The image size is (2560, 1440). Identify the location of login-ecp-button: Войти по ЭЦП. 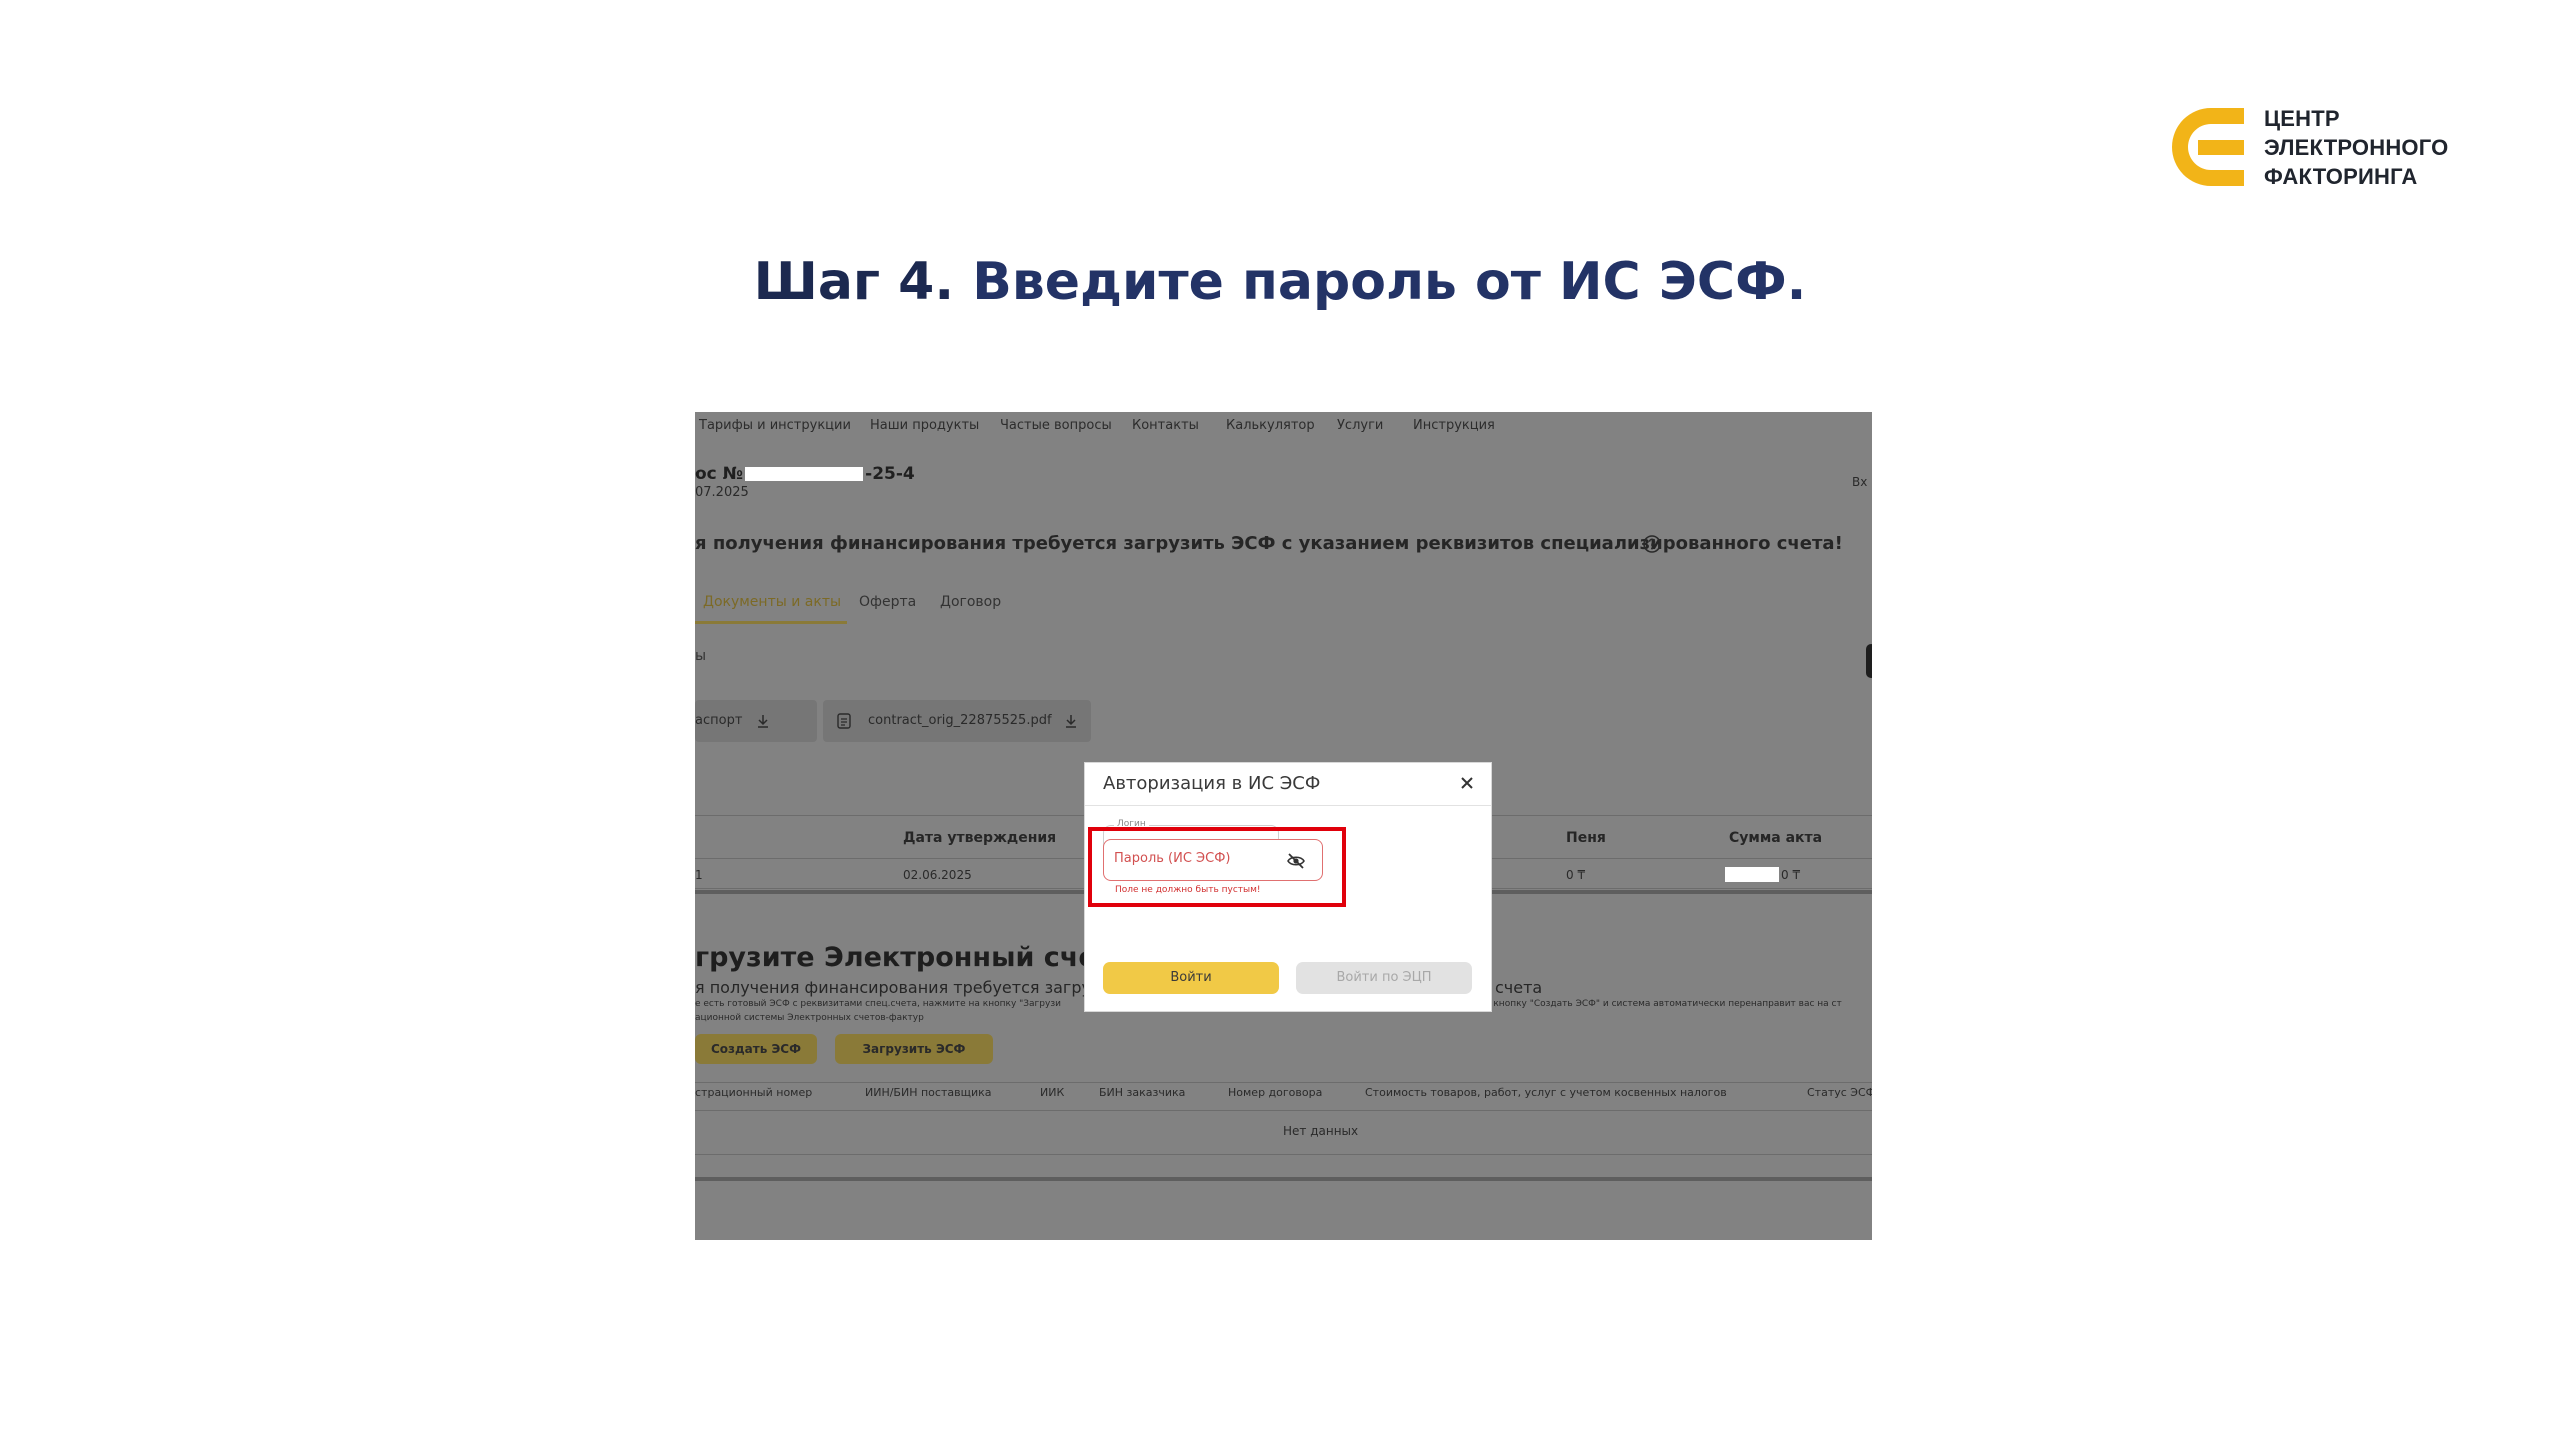
(1384, 978).